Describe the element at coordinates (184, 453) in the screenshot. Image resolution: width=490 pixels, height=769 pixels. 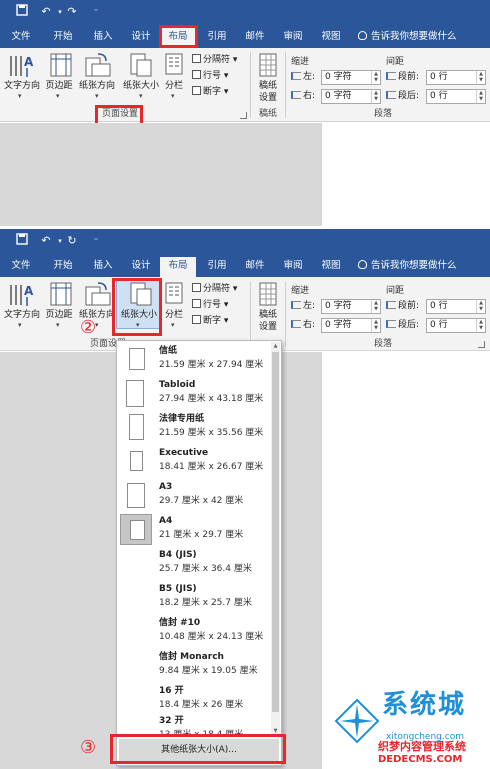
I see `paper-size-name: Executive` at that location.